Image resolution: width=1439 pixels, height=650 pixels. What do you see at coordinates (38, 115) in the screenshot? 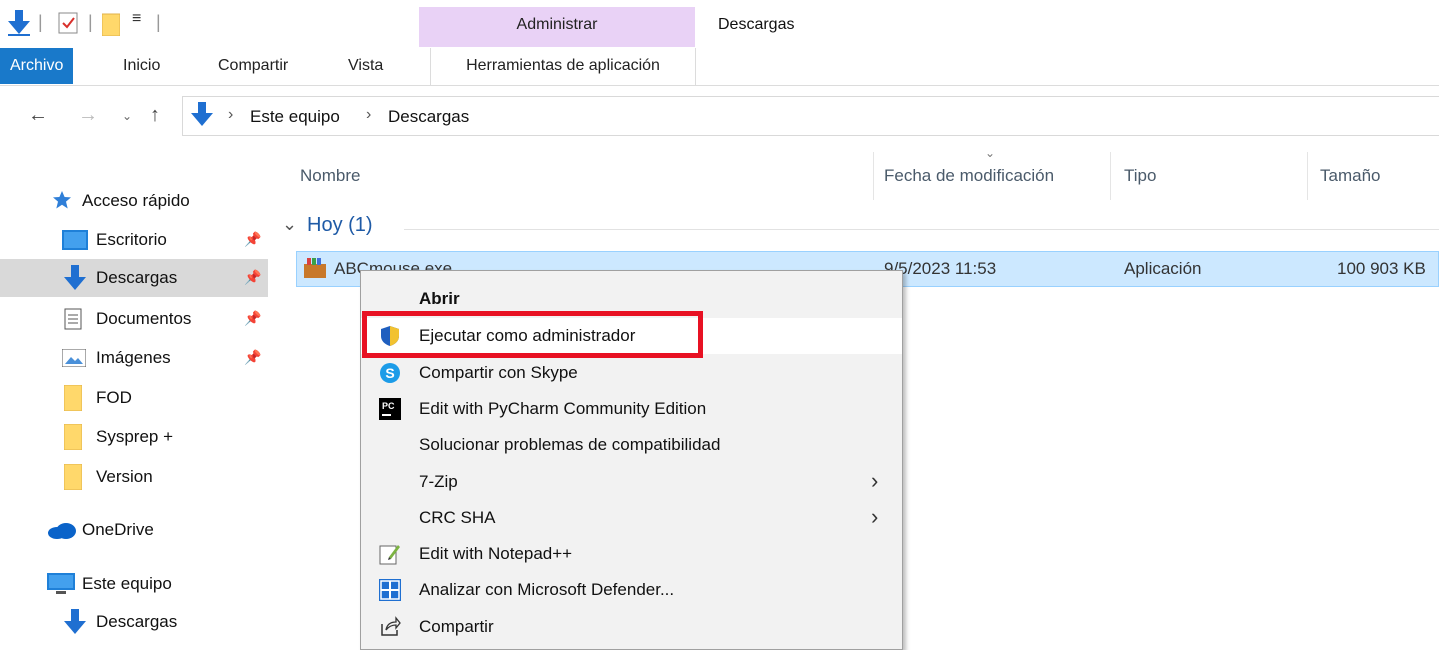
I see `back-arrow-icon: ←` at bounding box center [38, 115].